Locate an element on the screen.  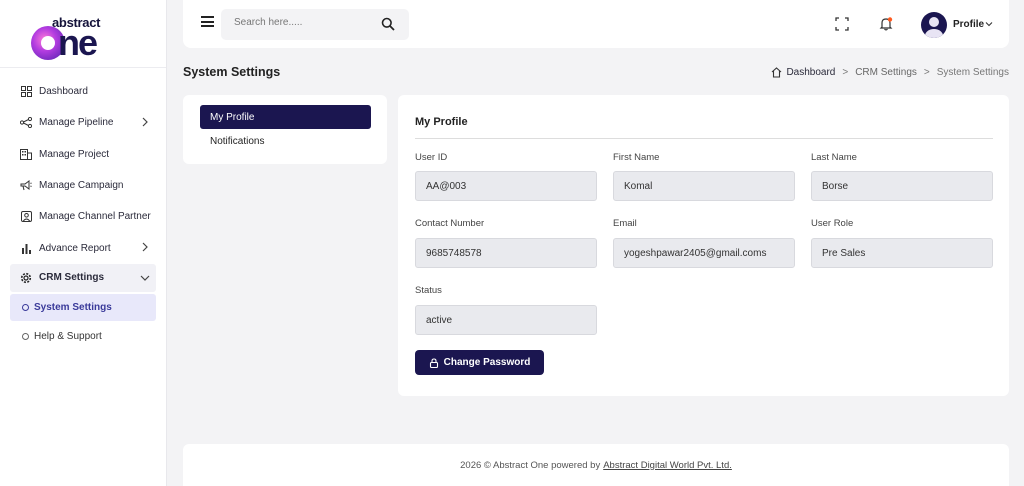
user-role-label: User Role is located at coordinates (832, 223).